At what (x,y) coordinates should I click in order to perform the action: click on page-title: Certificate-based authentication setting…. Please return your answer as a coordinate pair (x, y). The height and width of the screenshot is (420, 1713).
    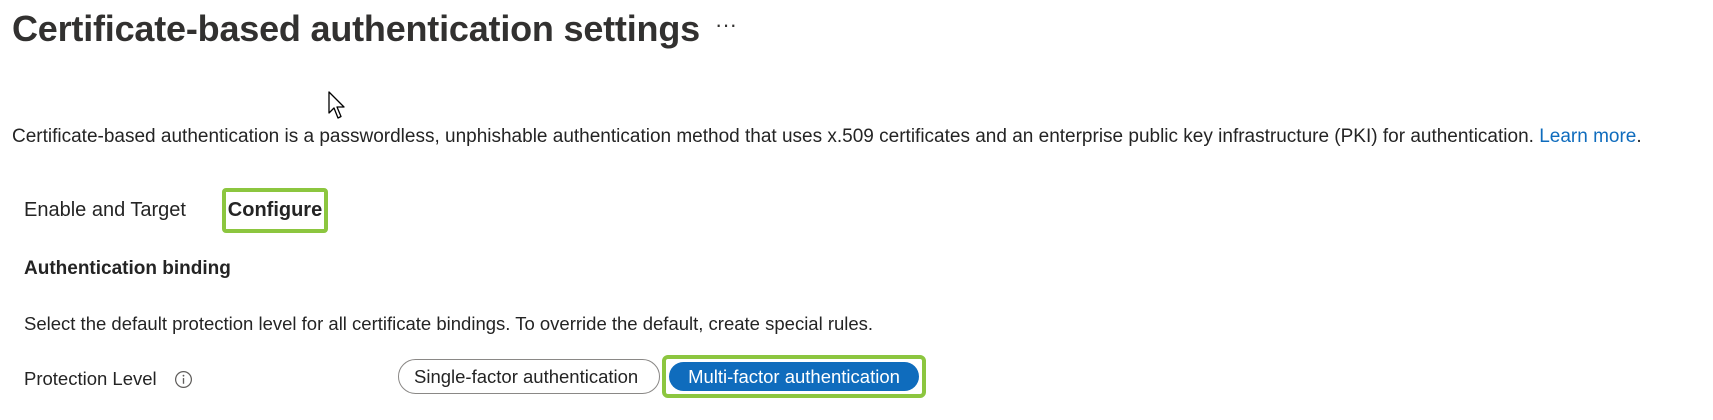
    Looking at the image, I should click on (356, 28).